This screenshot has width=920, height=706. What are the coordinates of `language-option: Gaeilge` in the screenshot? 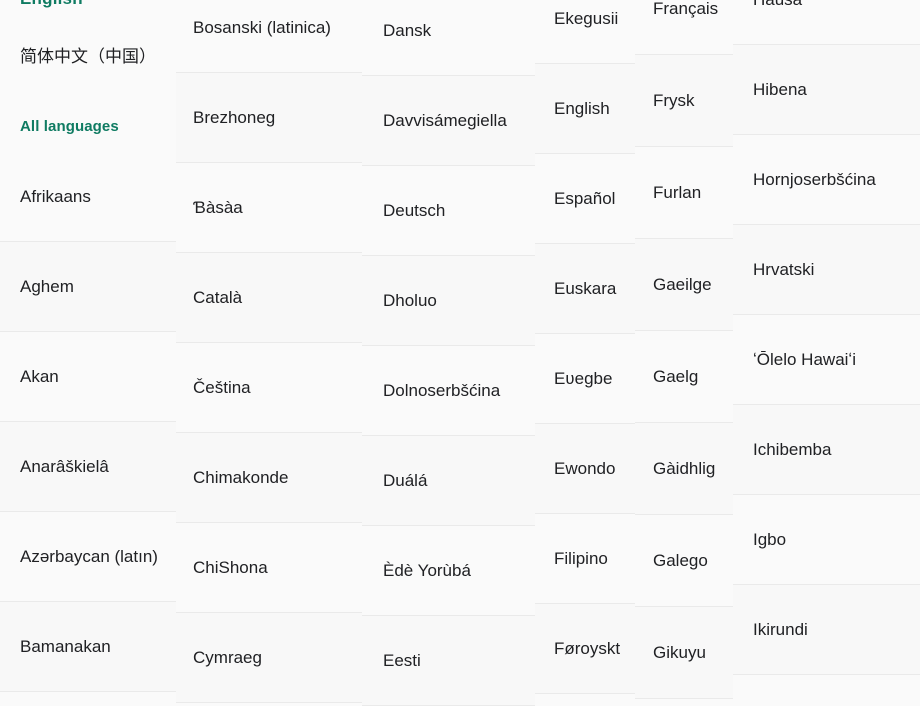 It's located at (684, 285).